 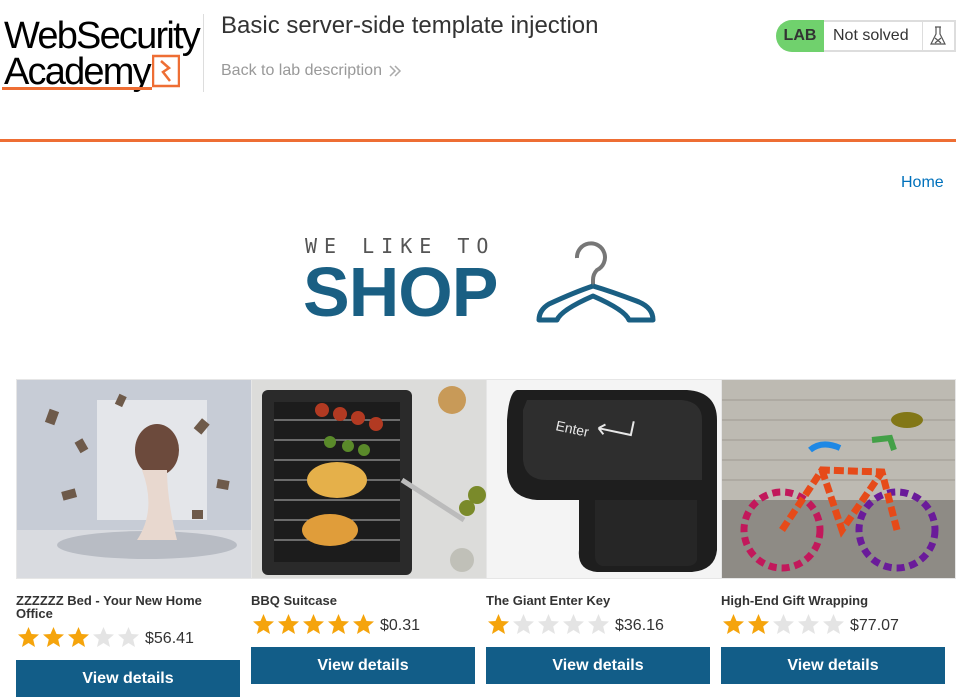 I want to click on logo-text-line2: Academy, so click(x=78, y=72).